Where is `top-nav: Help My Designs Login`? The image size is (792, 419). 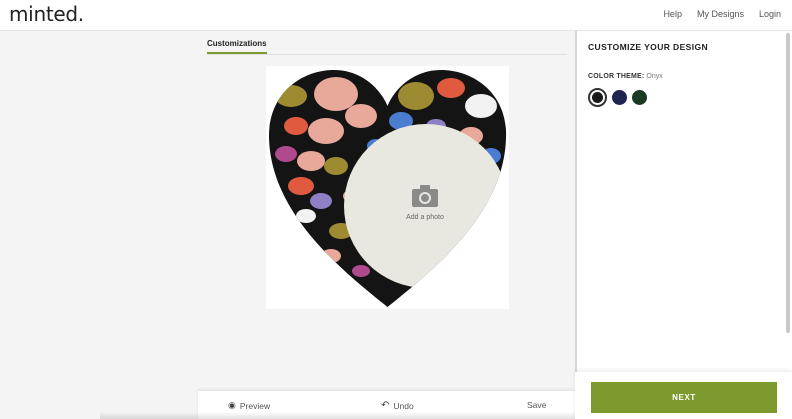
top-nav: Help My Designs Login is located at coordinates (722, 14).